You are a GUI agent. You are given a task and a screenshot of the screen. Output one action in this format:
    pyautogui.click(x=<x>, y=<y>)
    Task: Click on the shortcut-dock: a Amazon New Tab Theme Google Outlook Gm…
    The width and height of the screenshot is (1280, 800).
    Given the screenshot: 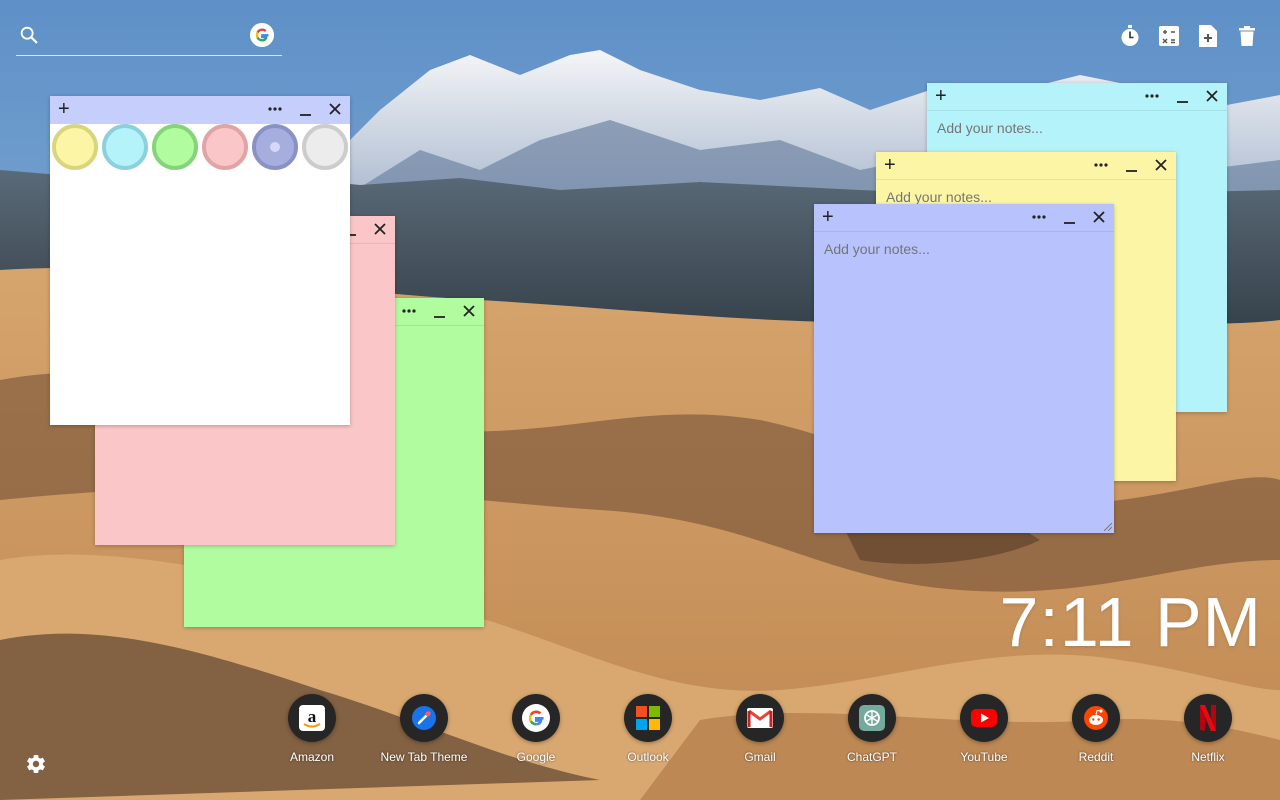 What is the action you would take?
    pyautogui.click(x=760, y=729)
    